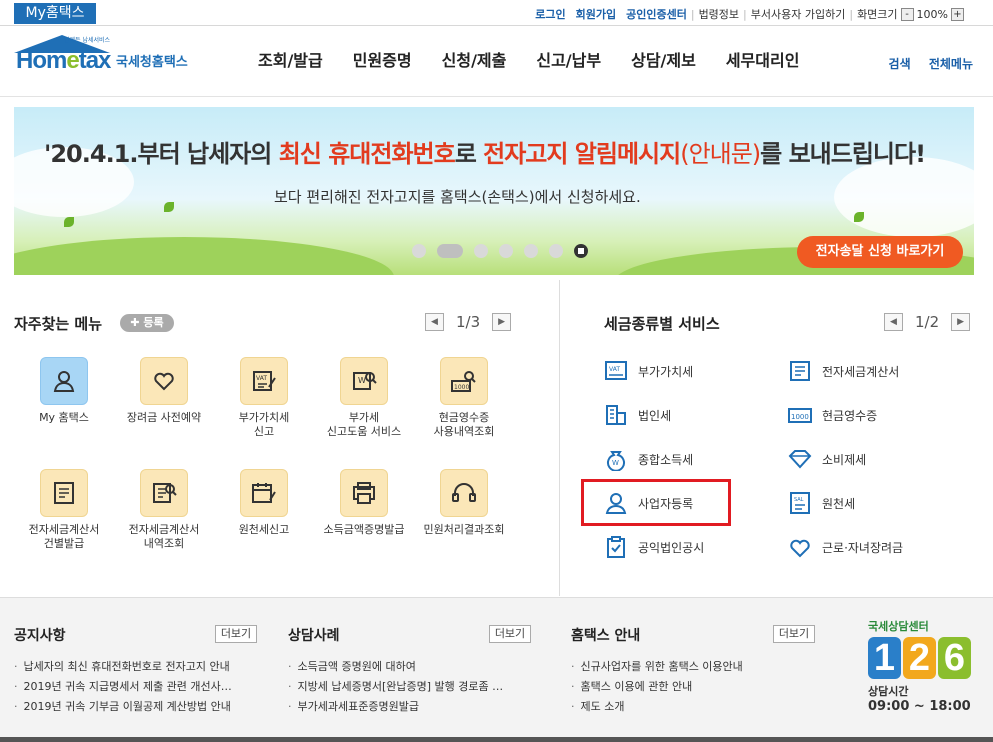  What do you see at coordinates (64, 391) in the screenshot?
I see `fav-my-hometax: My 홈택스` at bounding box center [64, 391].